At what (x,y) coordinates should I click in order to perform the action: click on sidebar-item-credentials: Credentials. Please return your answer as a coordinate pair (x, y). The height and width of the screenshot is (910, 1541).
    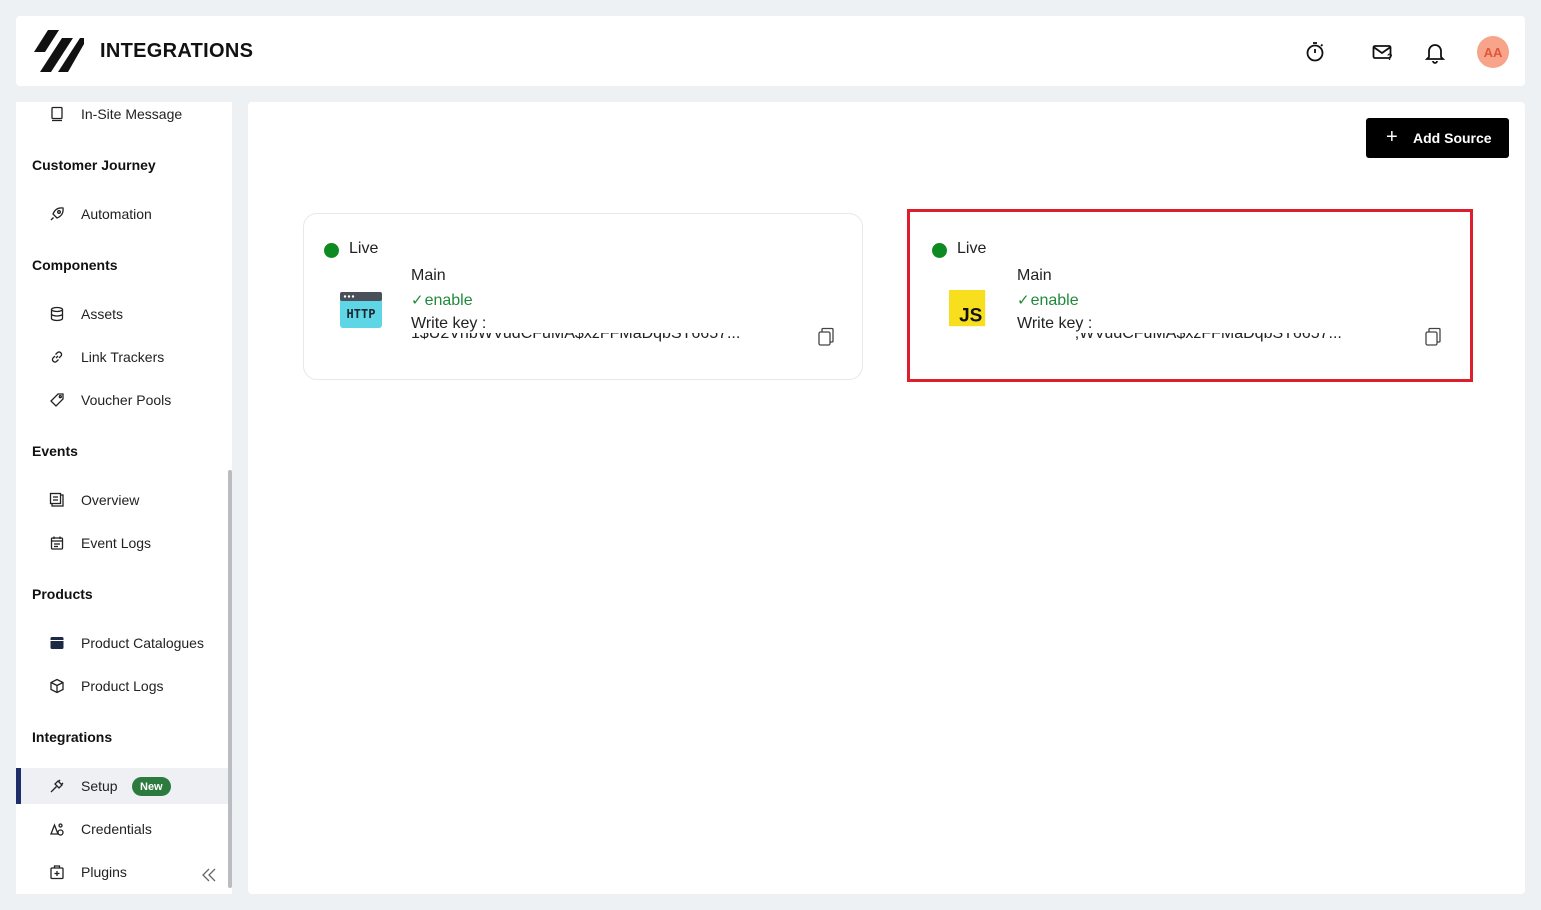
    Looking at the image, I should click on (122, 829).